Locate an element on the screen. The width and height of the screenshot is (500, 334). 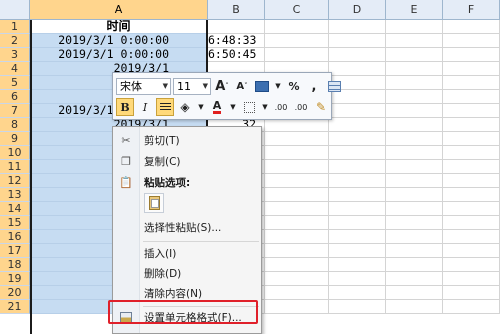
cell-a1-header: 时间 is located at coordinates (119, 27).